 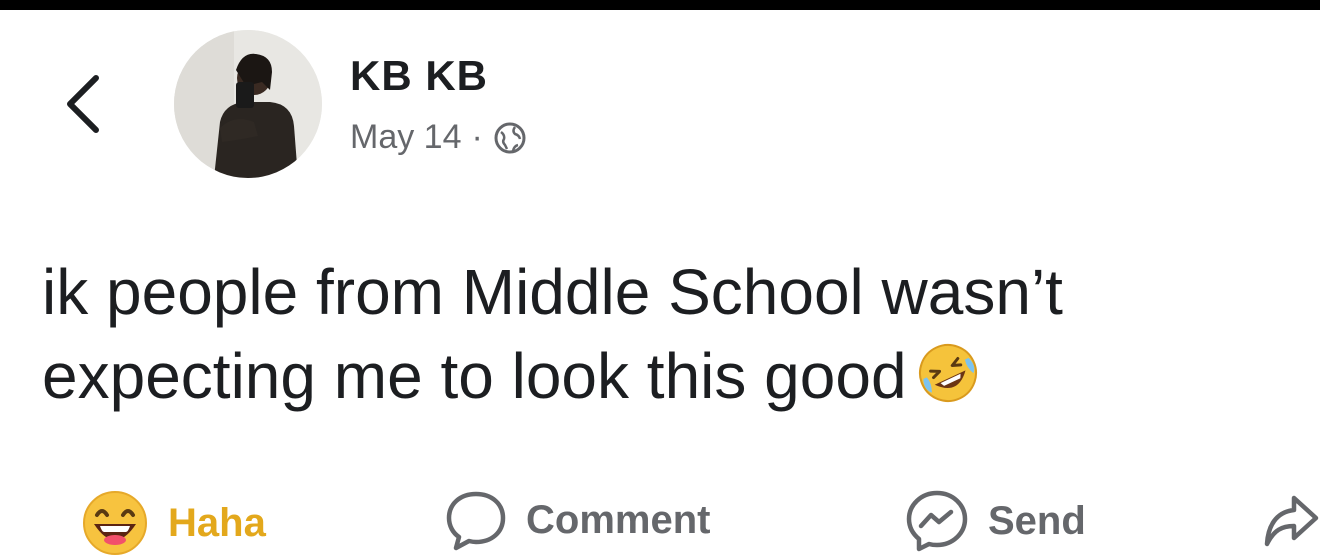 I want to click on share-icon, so click(x=1291, y=521).